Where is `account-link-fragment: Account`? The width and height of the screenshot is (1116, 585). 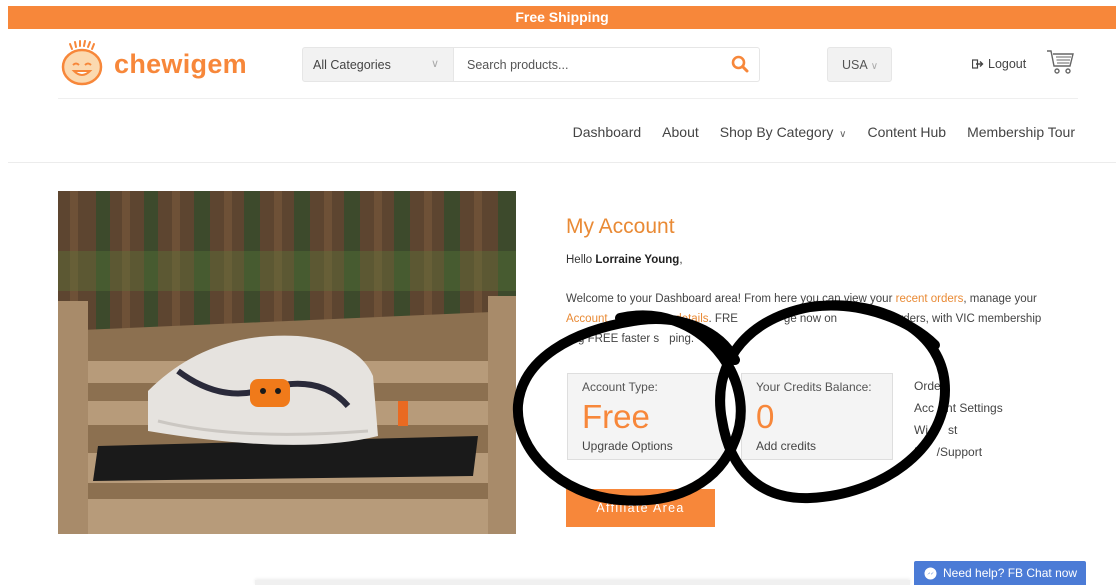
account-link-fragment: Account is located at coordinates (587, 319).